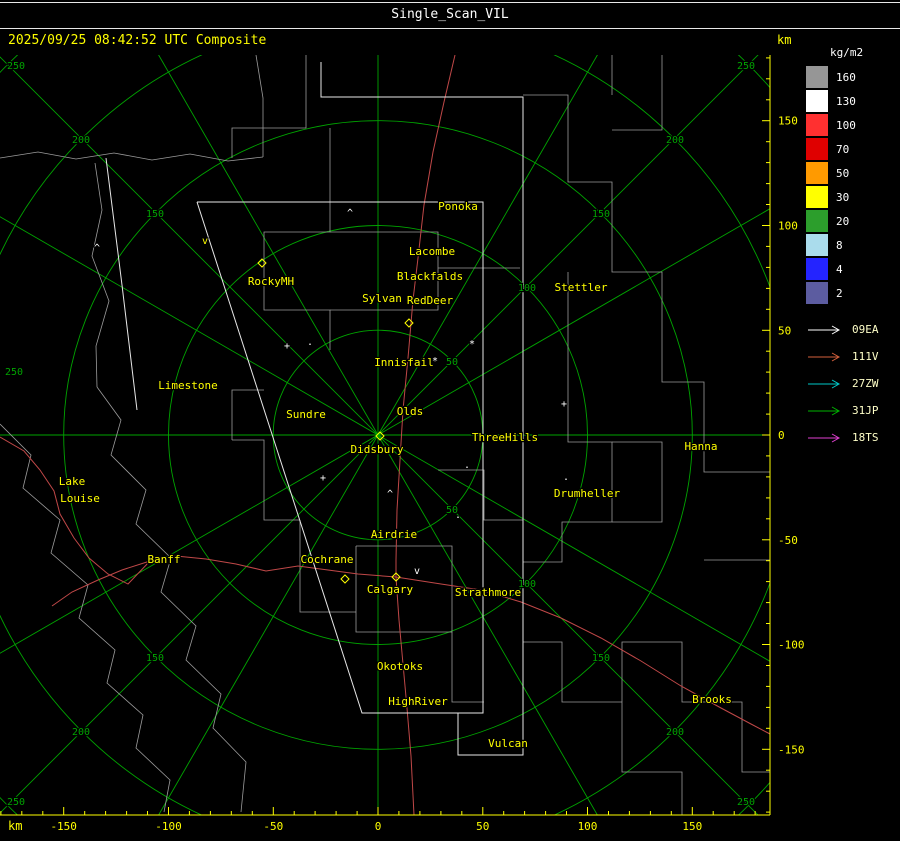 Image resolution: width=900 pixels, height=841 pixels. Describe the element at coordinates (788, 121) in the screenshot. I see `y-axis-tick-label: 150` at that location.